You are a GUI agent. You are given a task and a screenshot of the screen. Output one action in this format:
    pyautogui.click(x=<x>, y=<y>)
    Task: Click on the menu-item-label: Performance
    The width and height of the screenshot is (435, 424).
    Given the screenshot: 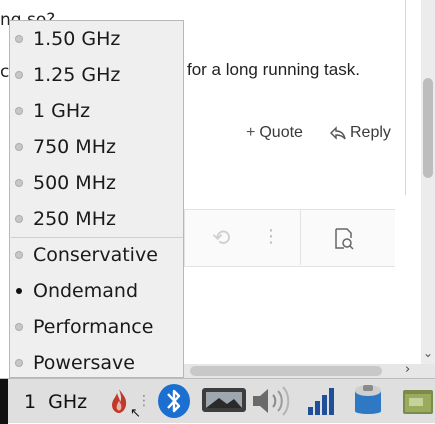 What is the action you would take?
    pyautogui.click(x=93, y=327)
    